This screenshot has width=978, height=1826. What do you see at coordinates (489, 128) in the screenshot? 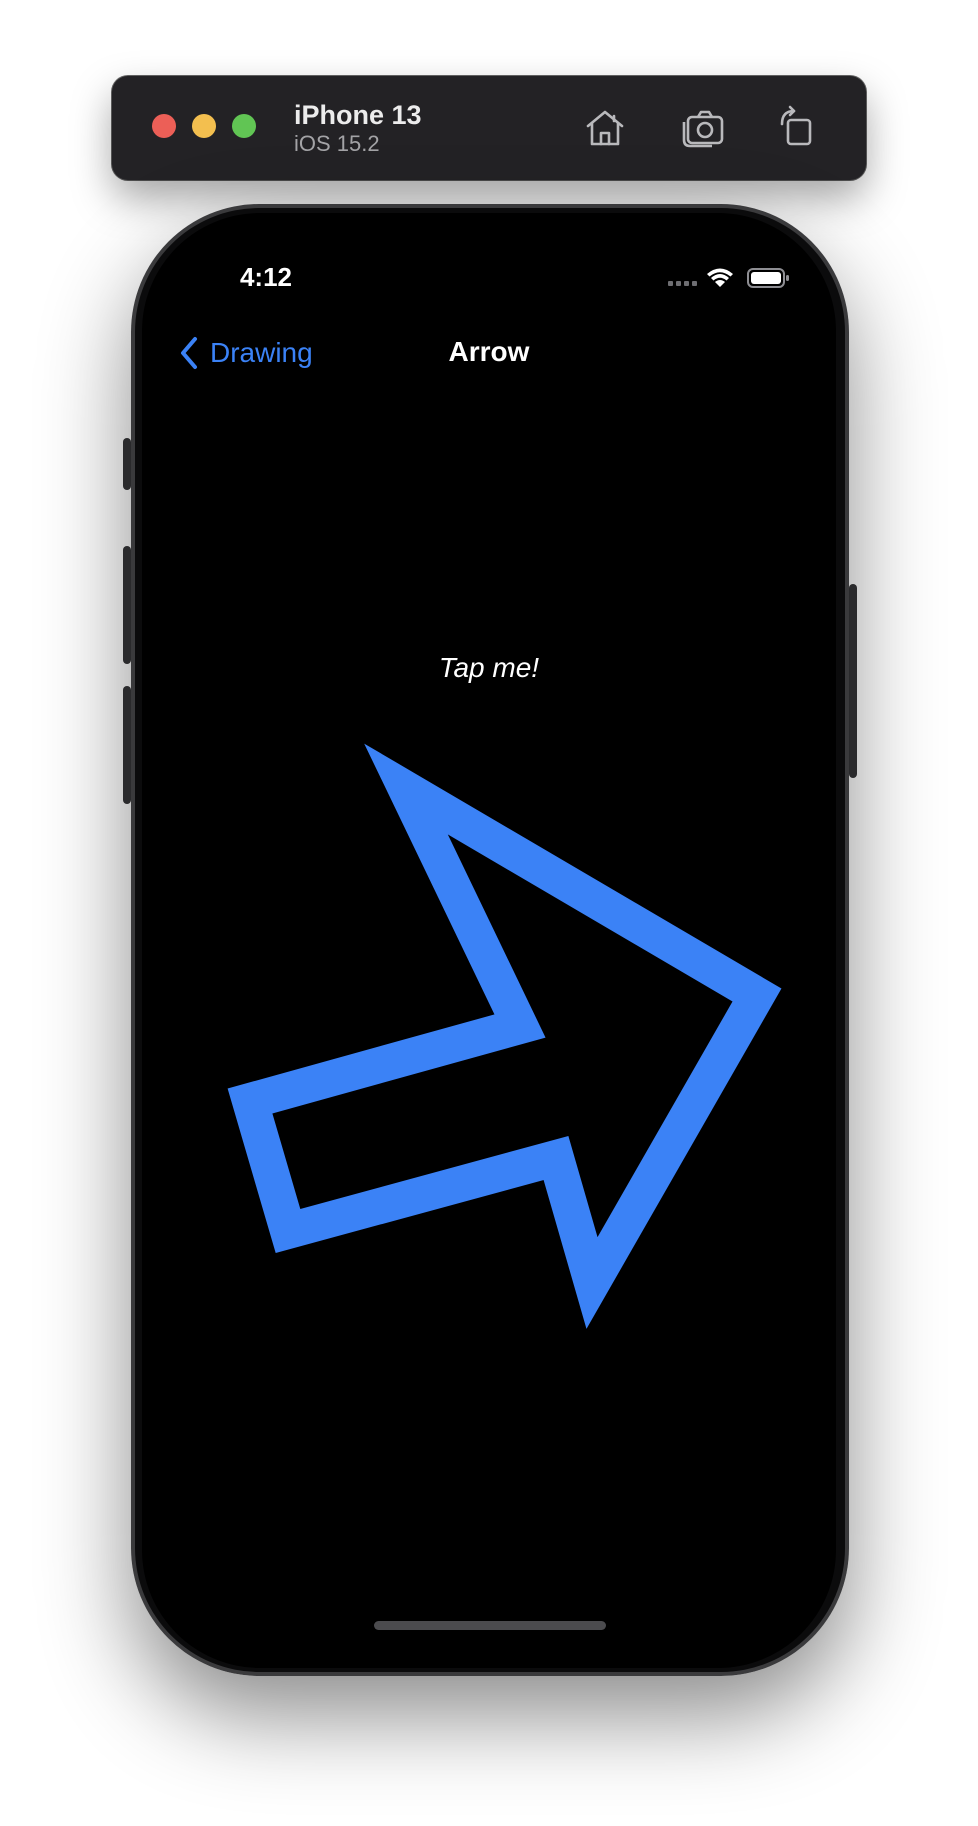
I see `simulator-toolbar` at bounding box center [489, 128].